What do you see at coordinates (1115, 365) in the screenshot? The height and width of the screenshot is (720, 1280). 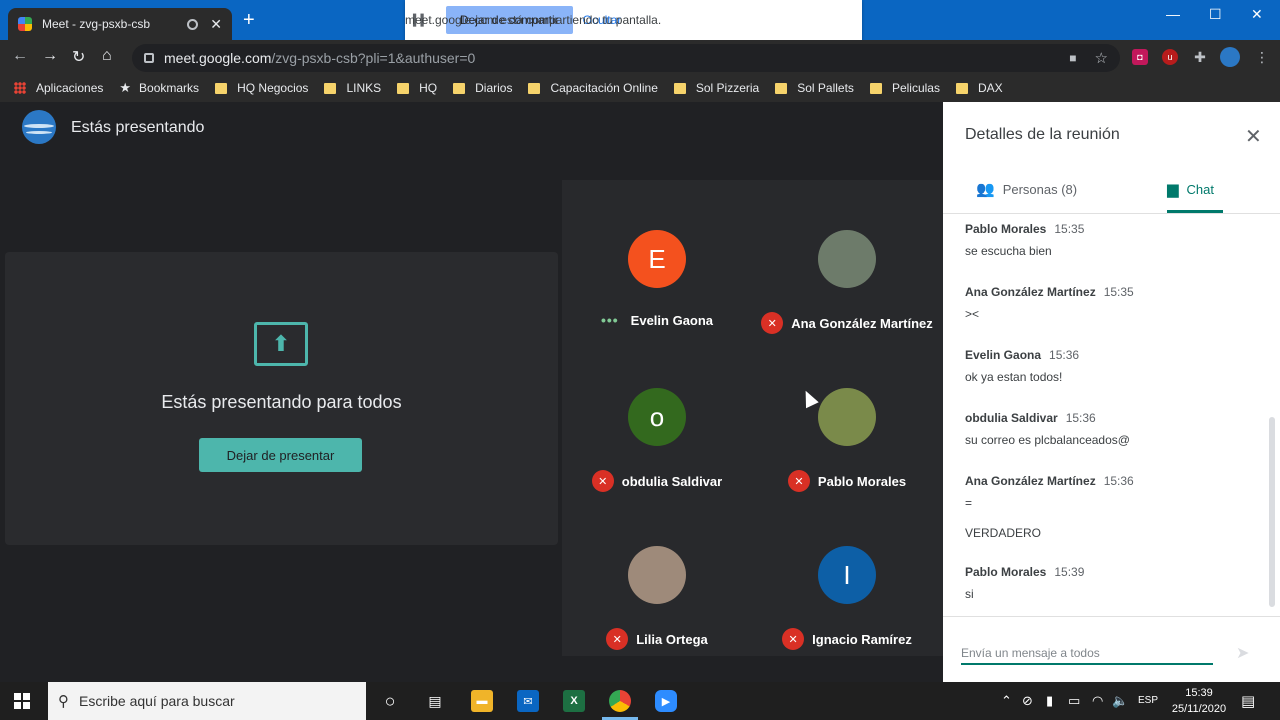 I see `chat-message: Evelin Gaona 15:36 ok ya estan todos!` at bounding box center [1115, 365].